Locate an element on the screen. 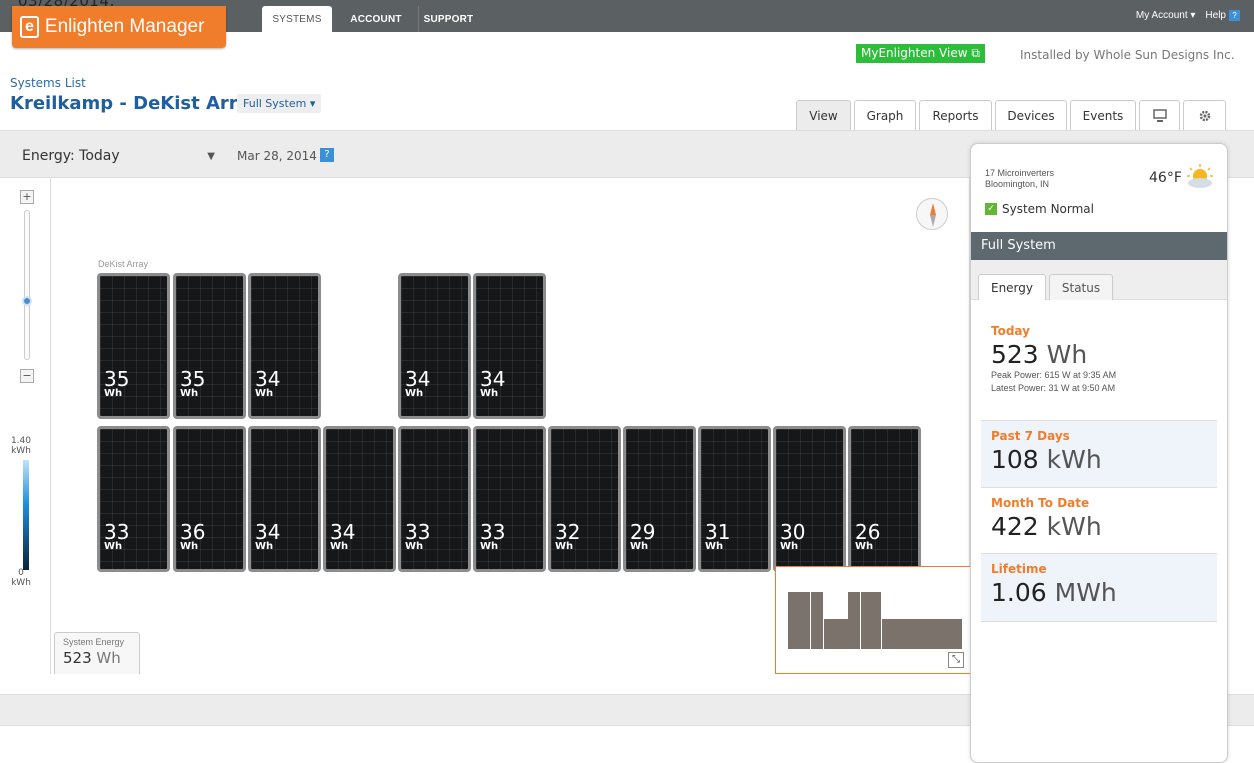 The image size is (1254, 763). overview-minimap: ⤡ is located at coordinates (873, 620).